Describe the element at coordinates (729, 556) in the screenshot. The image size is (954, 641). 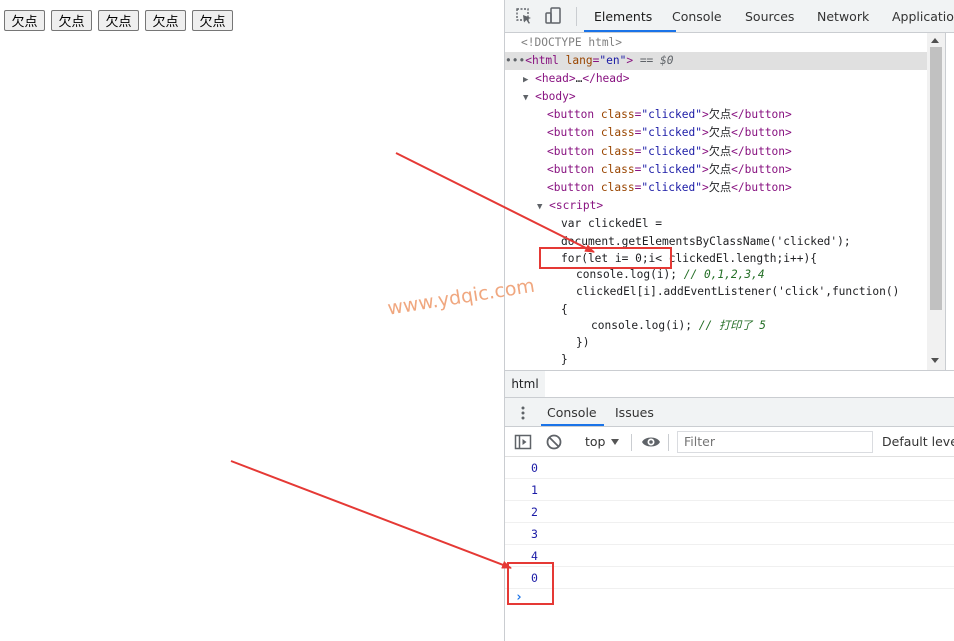
I see `console-message: 4` at that location.